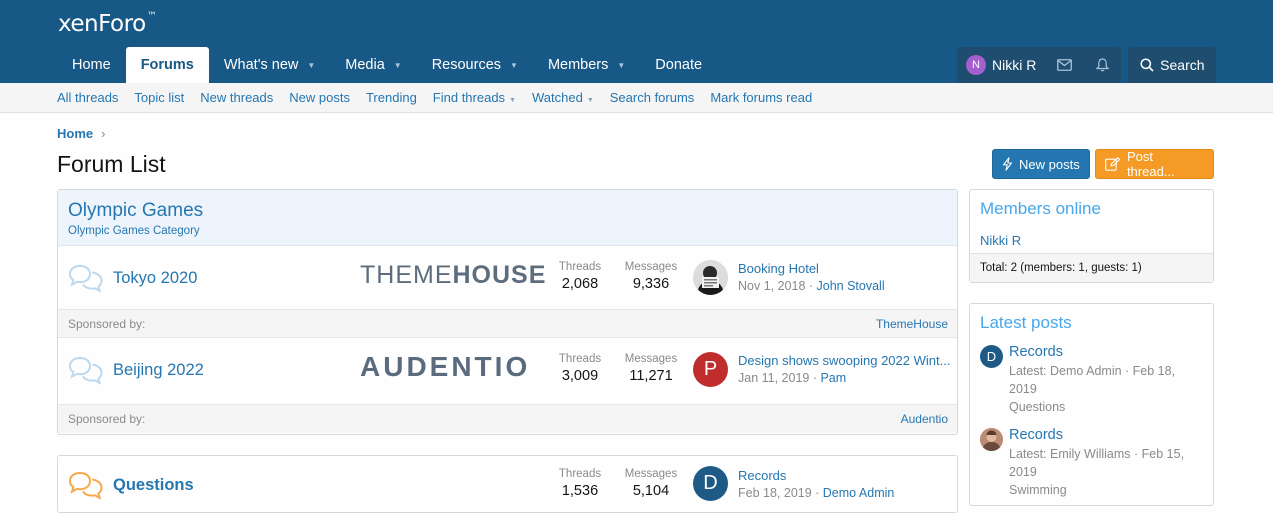 The width and height of the screenshot is (1273, 516). What do you see at coordinates (976, 65) in the screenshot?
I see `avatar: N` at bounding box center [976, 65].